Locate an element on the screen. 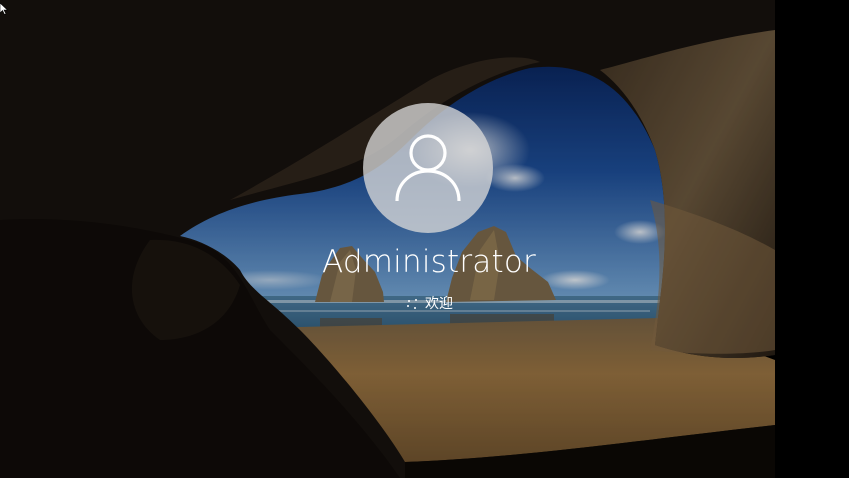 Image resolution: width=849 pixels, height=478 pixels. user-avatar is located at coordinates (428, 168).